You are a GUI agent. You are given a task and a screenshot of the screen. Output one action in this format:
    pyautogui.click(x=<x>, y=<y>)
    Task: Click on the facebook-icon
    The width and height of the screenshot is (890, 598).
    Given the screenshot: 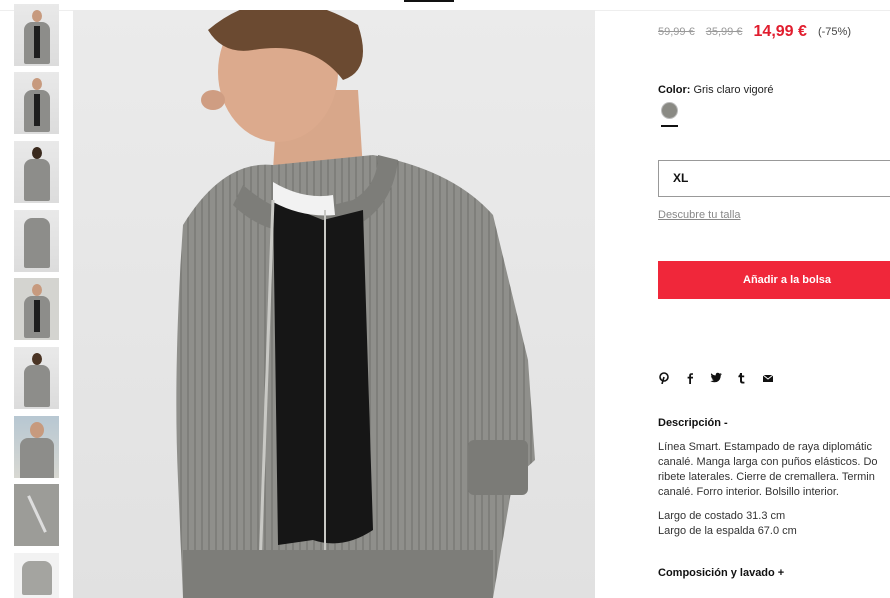 What is the action you would take?
    pyautogui.click(x=697, y=377)
    